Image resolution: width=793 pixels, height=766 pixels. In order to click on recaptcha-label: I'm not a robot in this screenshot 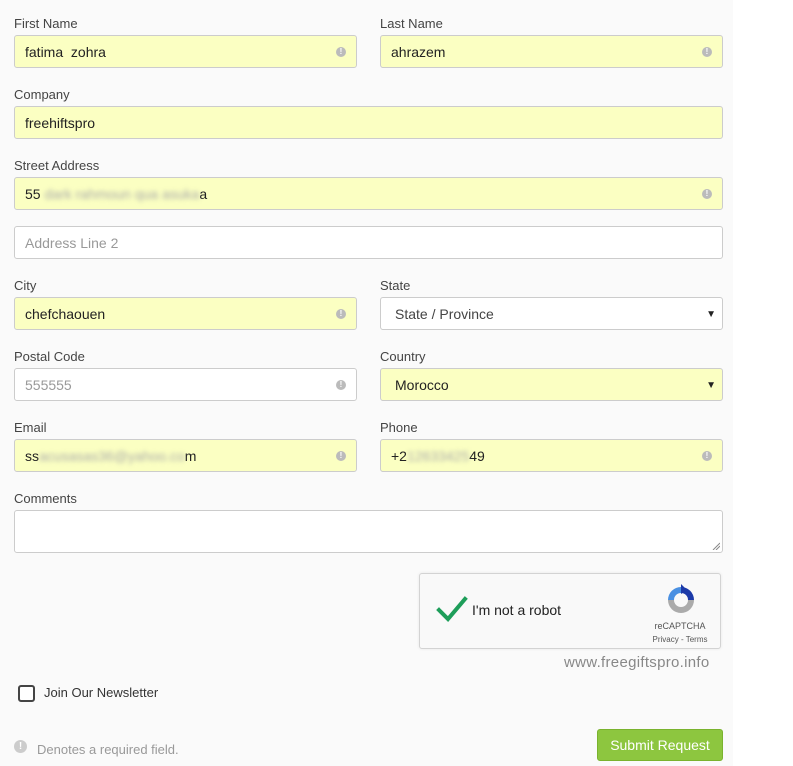, I will do `click(517, 610)`.